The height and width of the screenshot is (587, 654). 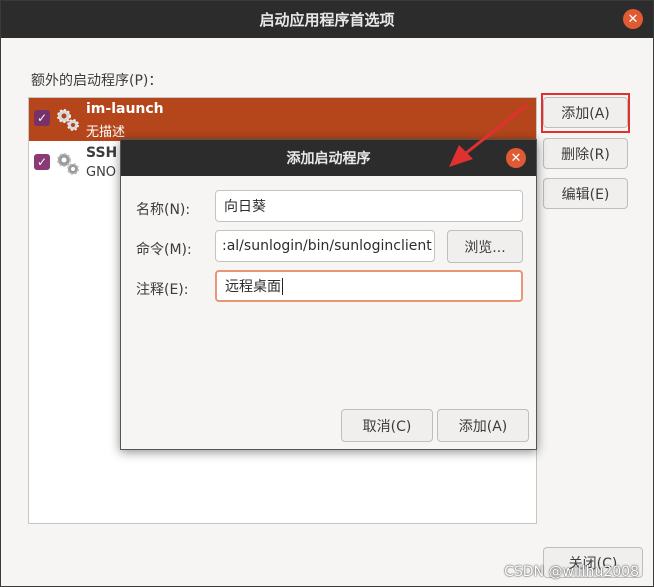 What do you see at coordinates (282, 286) in the screenshot?
I see `text-caret` at bounding box center [282, 286].